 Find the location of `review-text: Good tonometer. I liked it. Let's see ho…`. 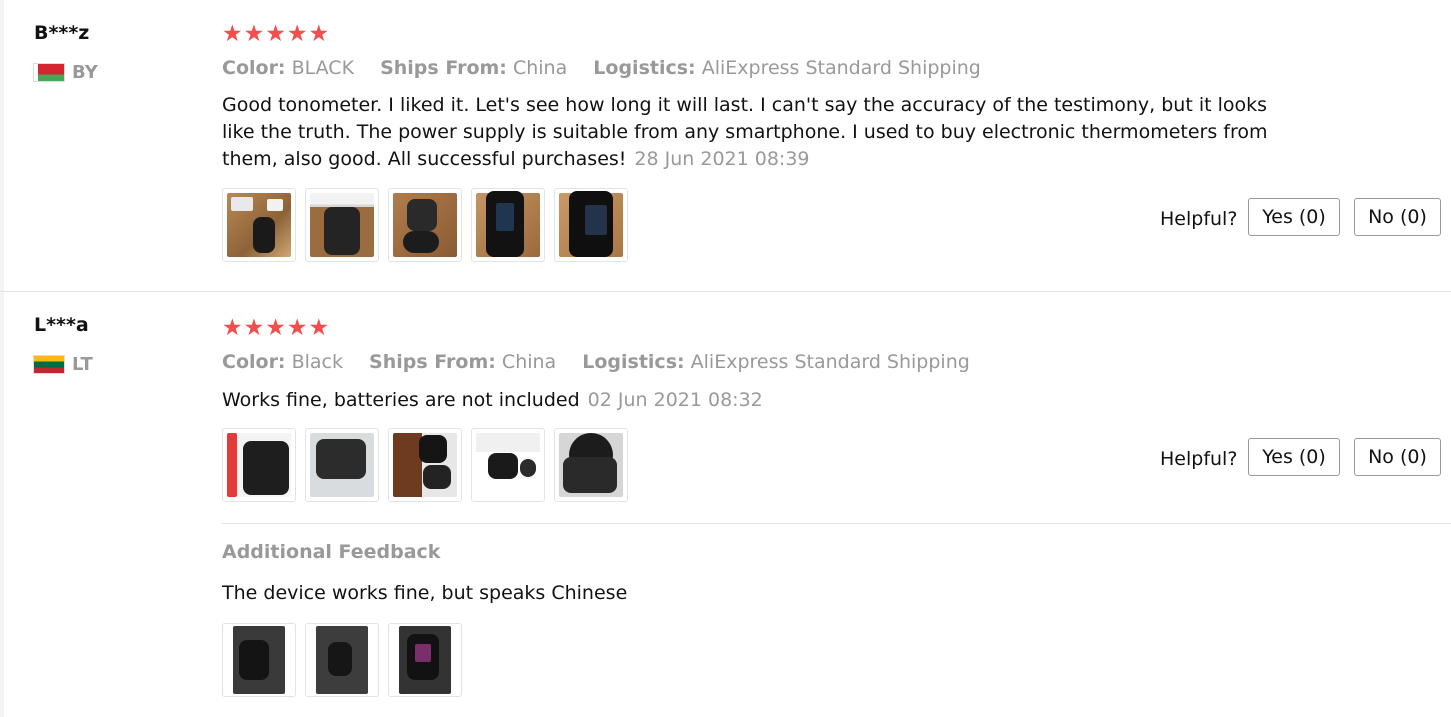

review-text: Good tonometer. I liked it. Let's see ho… is located at coordinates (752, 132).